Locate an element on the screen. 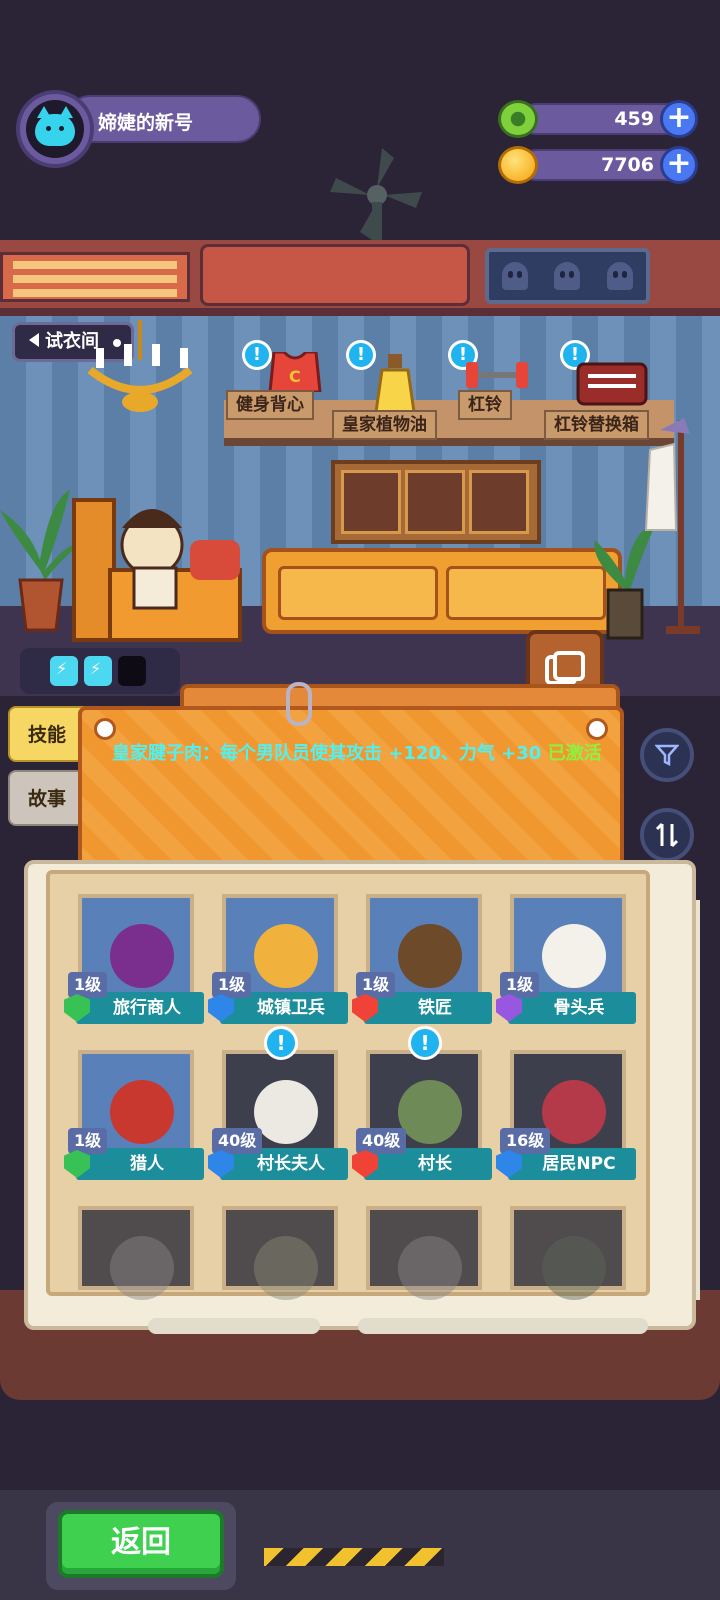 This screenshot has width=720, height=1600. player-name: 媂婕的新号 is located at coordinates (146, 123).